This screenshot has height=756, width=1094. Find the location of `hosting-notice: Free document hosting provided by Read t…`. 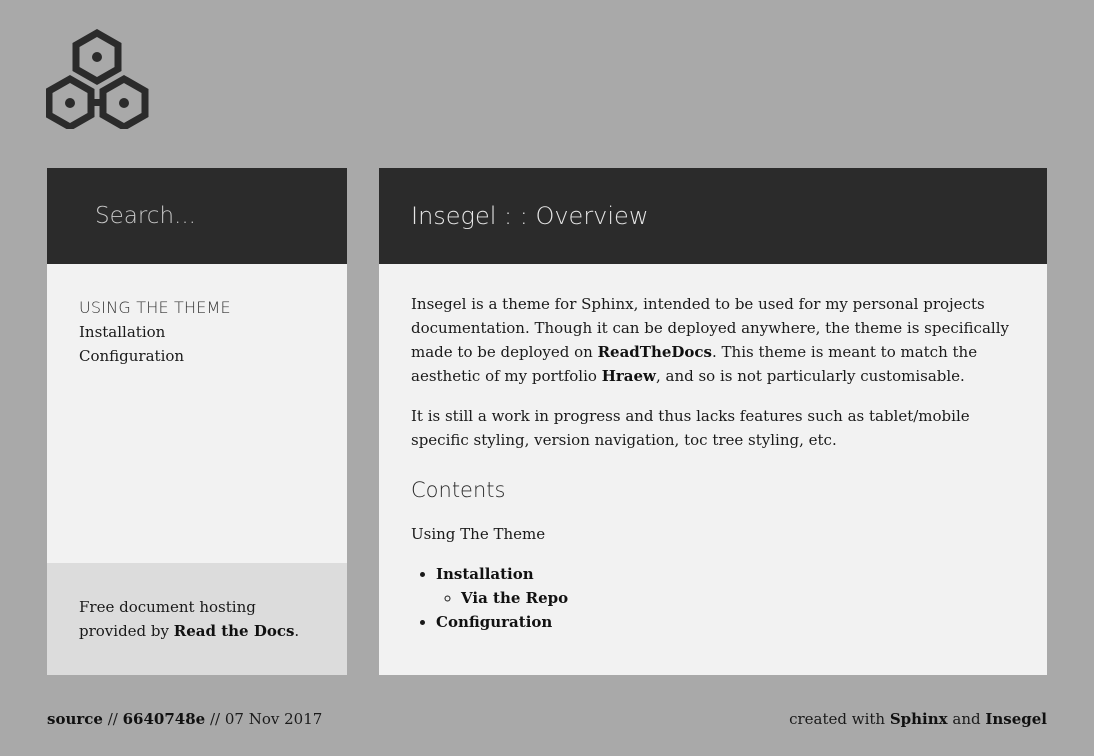

hosting-notice: Free document hosting provided by Read t… is located at coordinates (197, 619).